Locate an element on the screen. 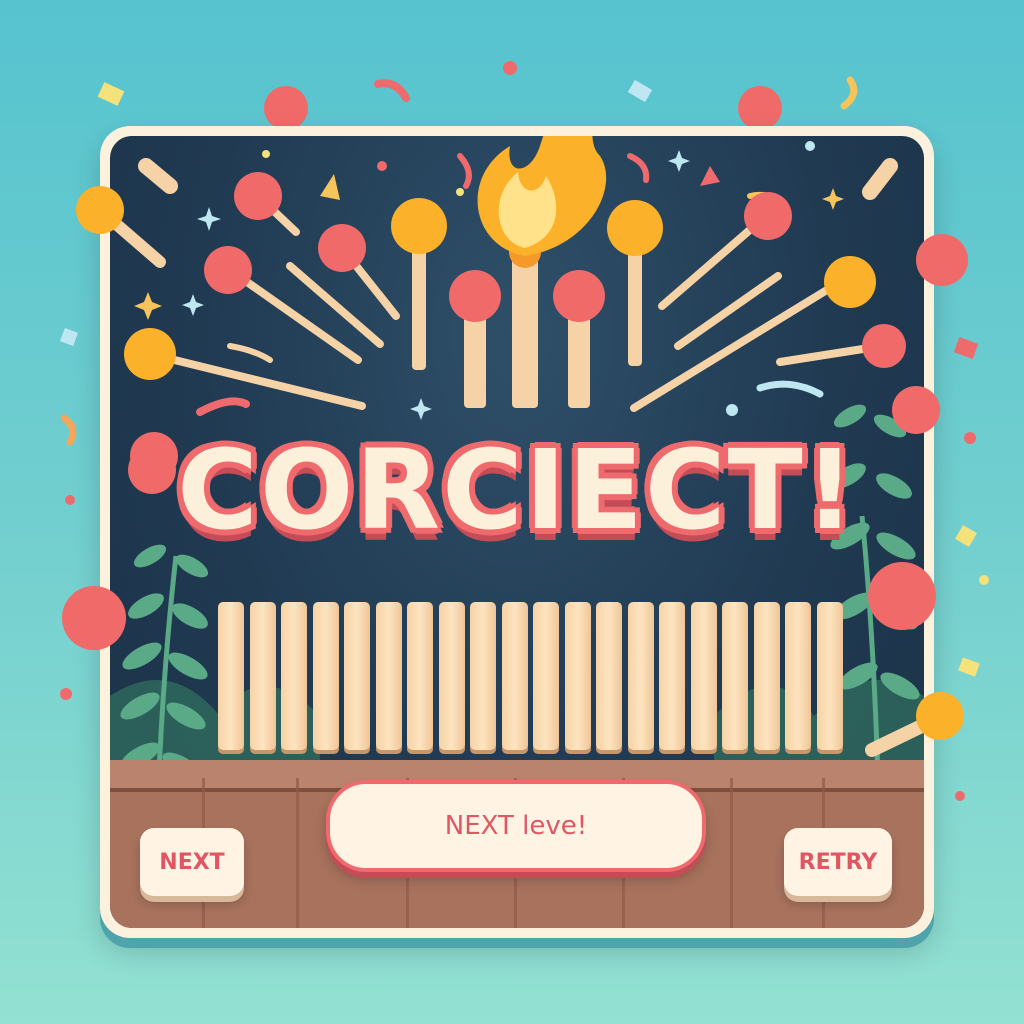  next-button-label: NEXT is located at coordinates (192, 862).